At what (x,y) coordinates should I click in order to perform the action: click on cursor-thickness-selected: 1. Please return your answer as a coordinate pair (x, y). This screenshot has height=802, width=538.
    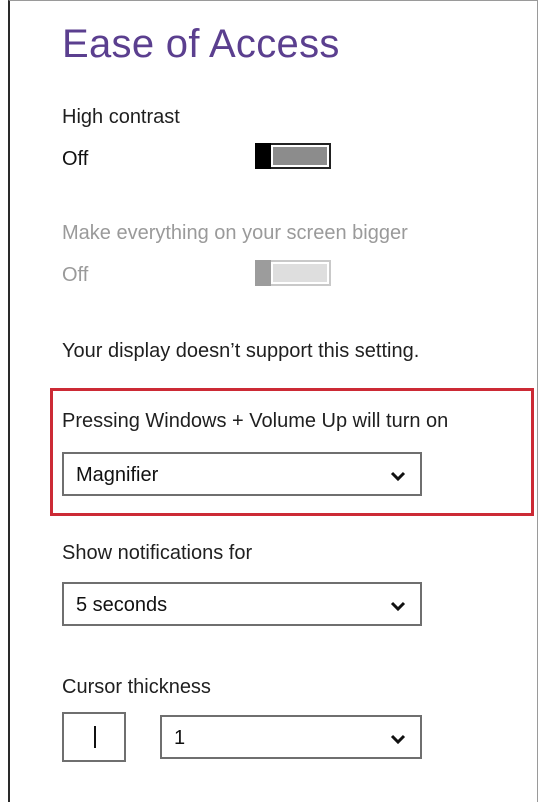
    Looking at the image, I should click on (180, 738).